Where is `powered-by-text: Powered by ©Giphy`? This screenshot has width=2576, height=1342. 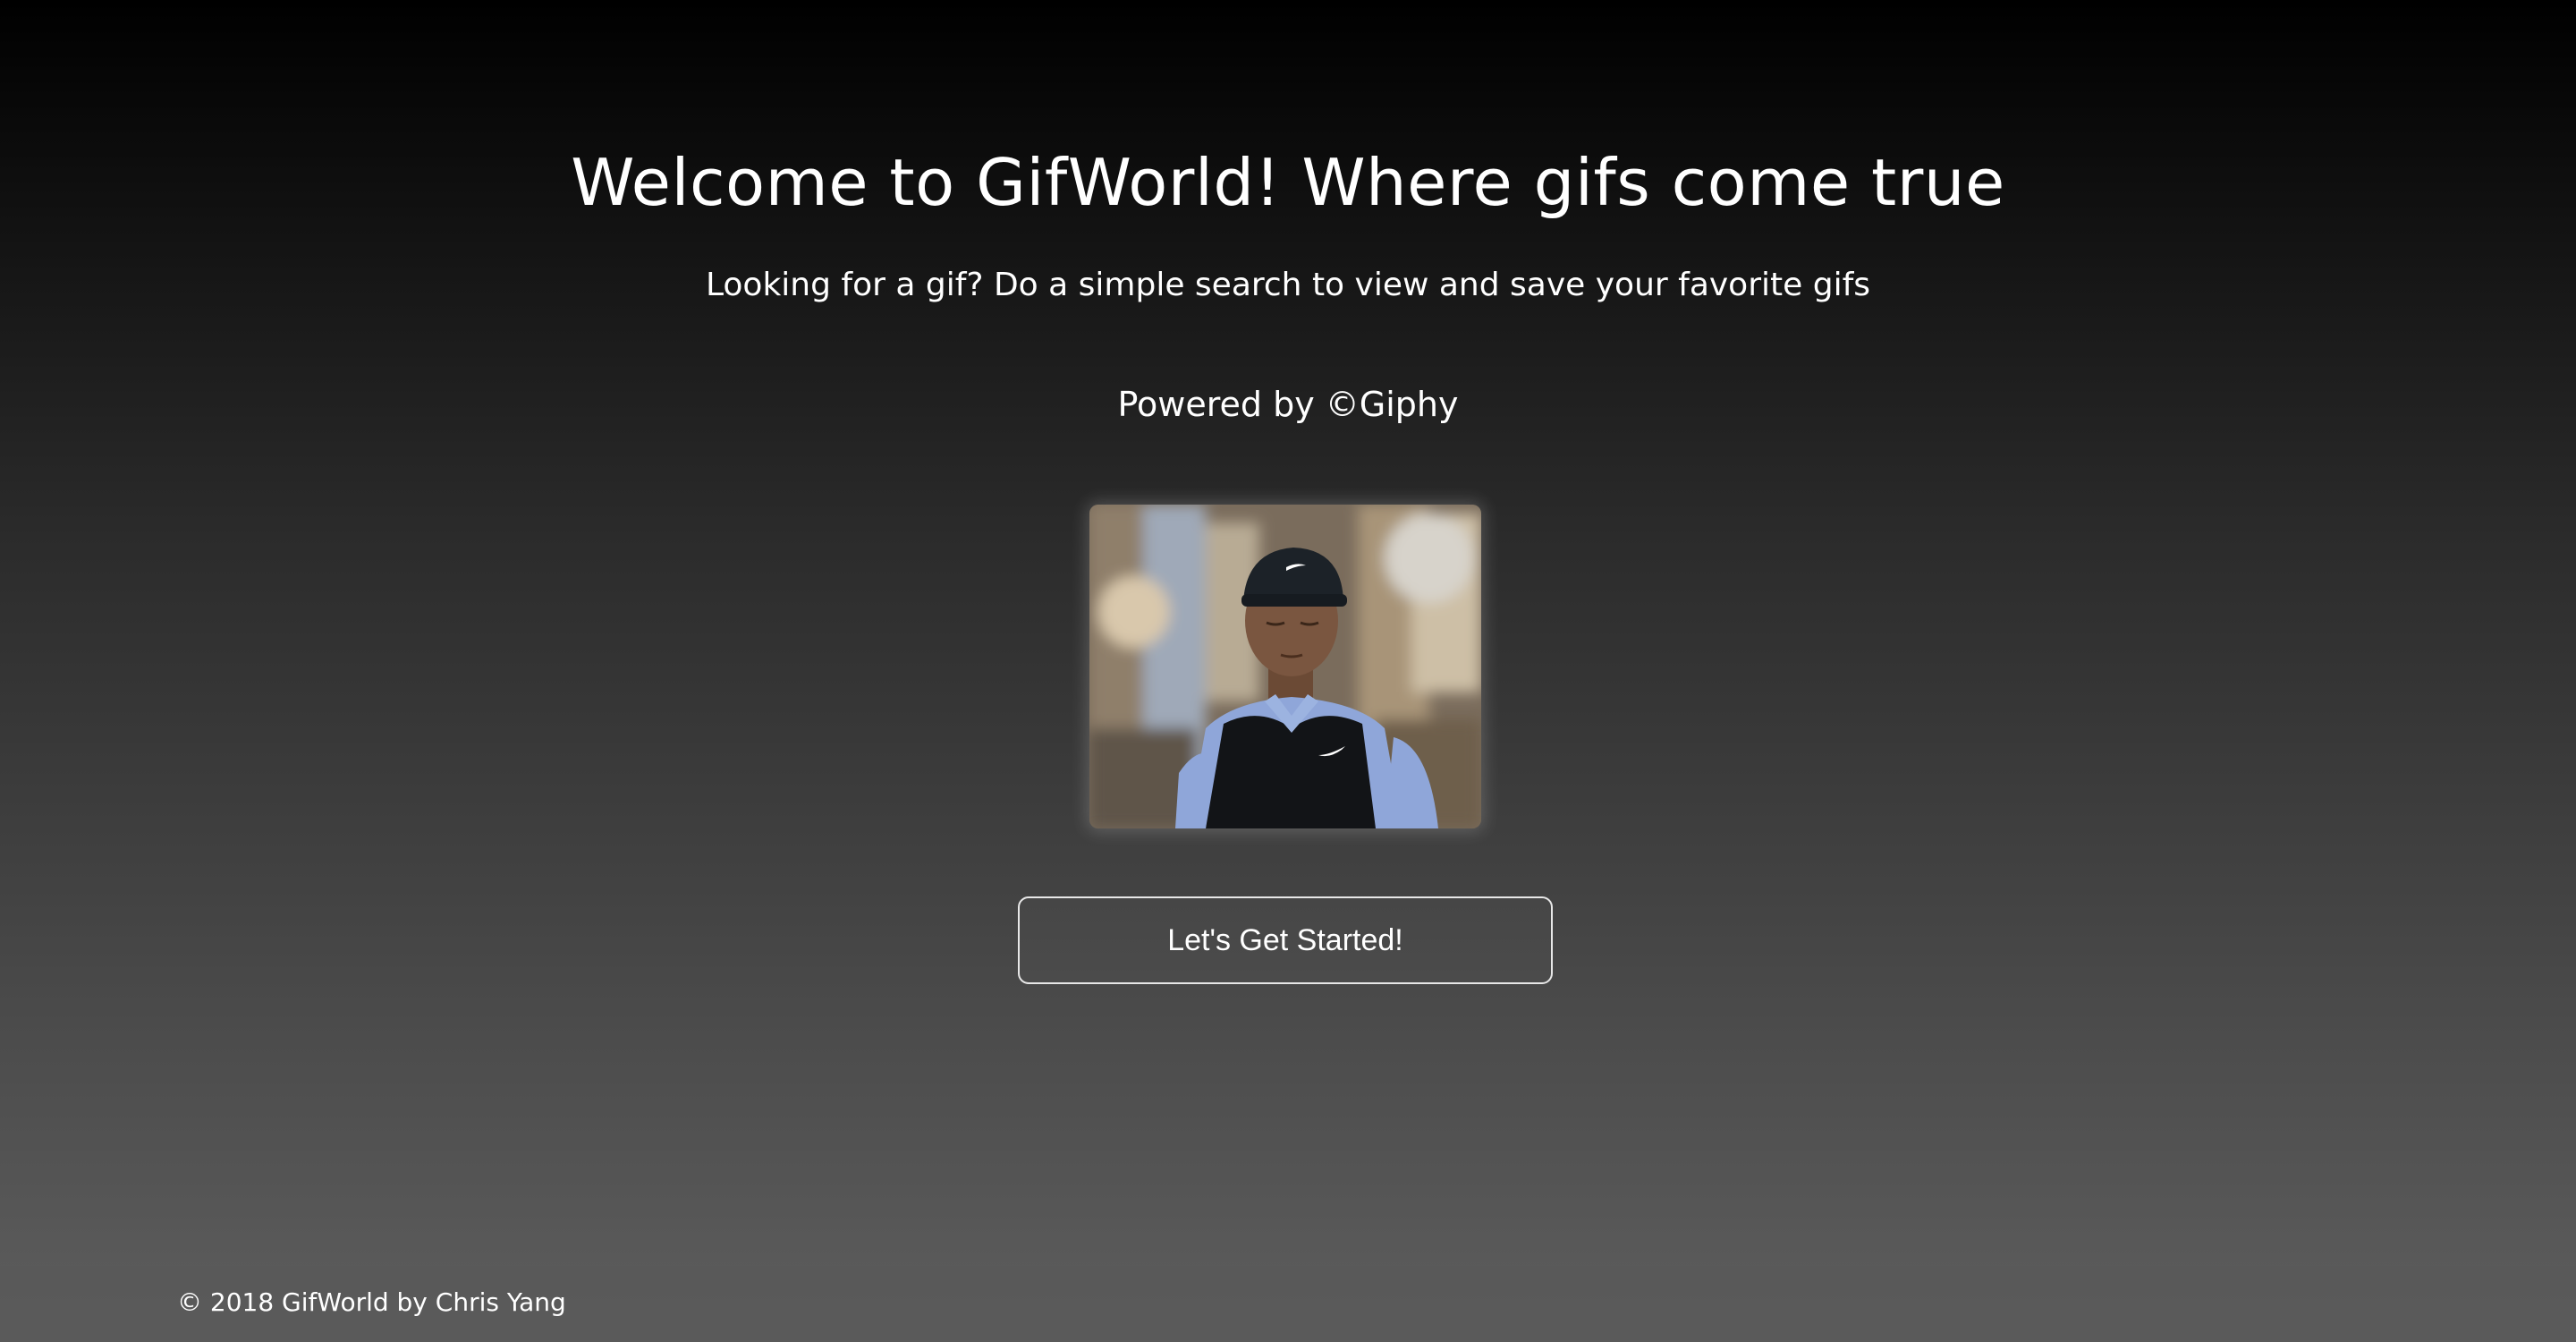 powered-by-text: Powered by ©Giphy is located at coordinates (1288, 405).